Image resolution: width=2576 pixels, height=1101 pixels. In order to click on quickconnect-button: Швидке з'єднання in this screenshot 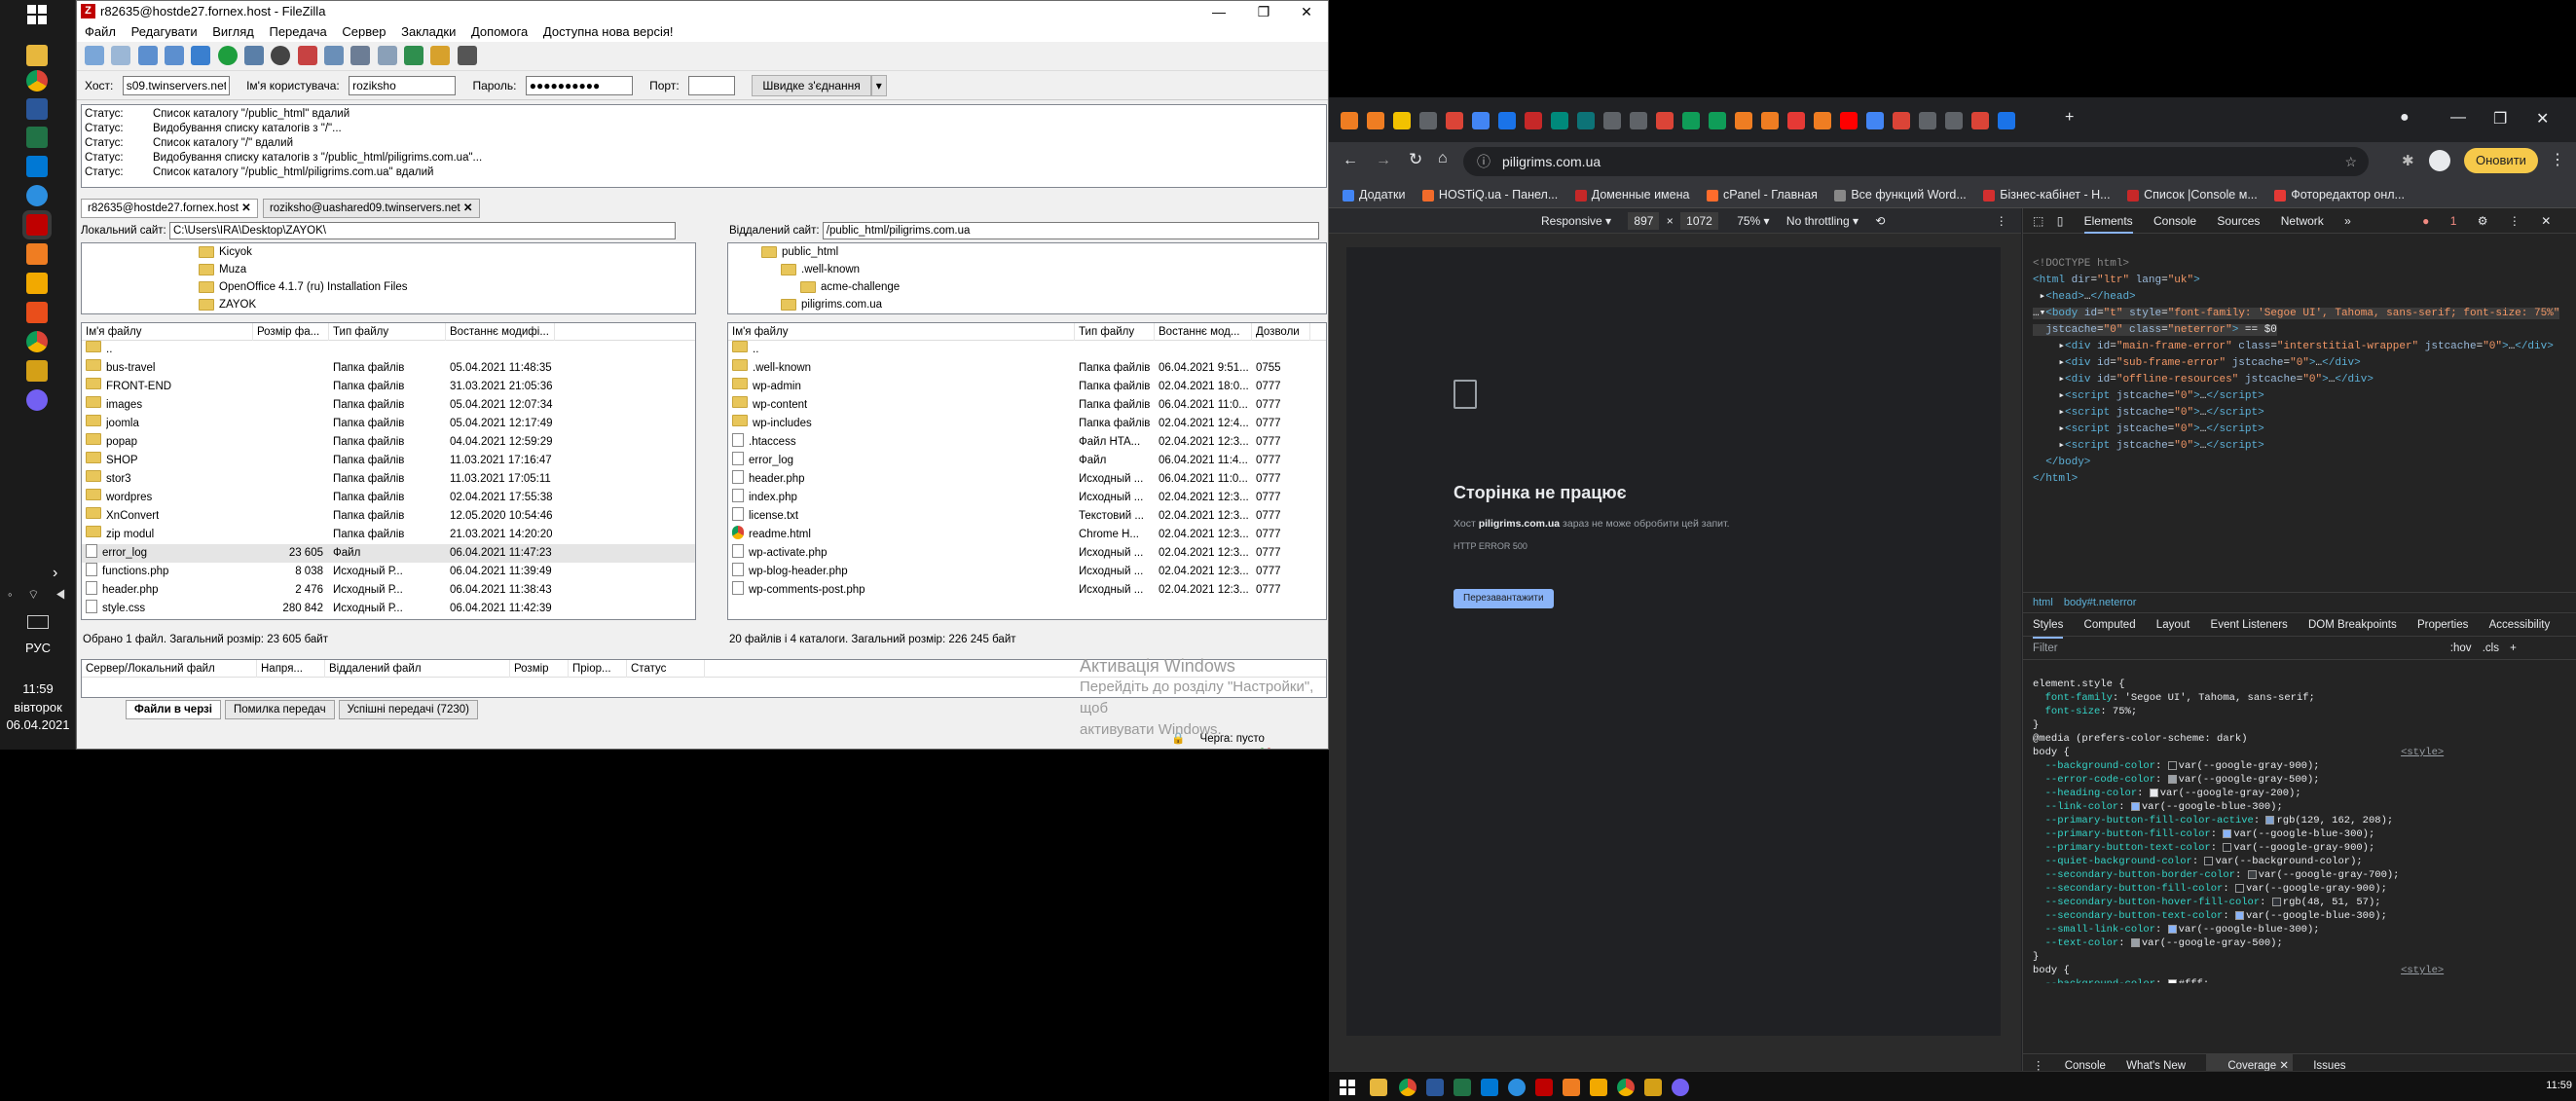, I will do `click(811, 85)`.